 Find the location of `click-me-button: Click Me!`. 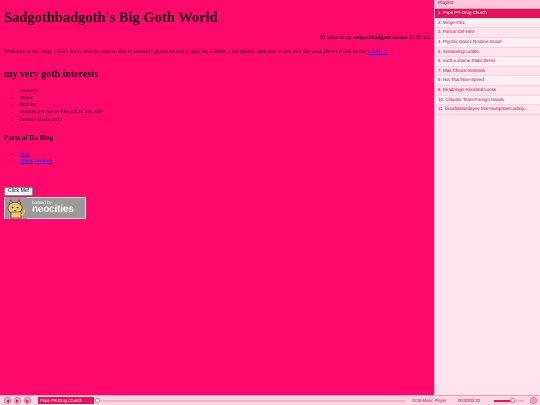

click-me-button: Click Me! is located at coordinates (19, 191).